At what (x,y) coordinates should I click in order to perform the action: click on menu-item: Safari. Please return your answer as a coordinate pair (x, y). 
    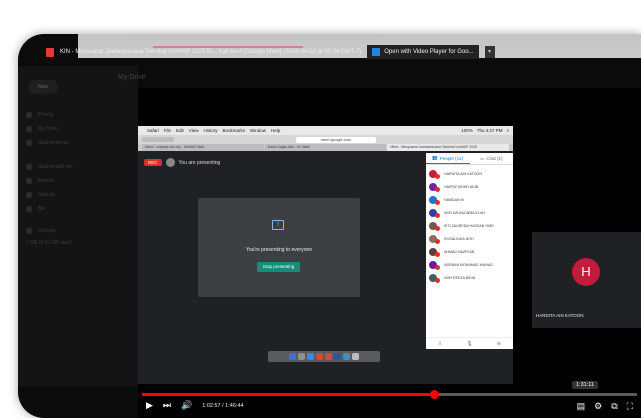
    Looking at the image, I should click on (153, 130).